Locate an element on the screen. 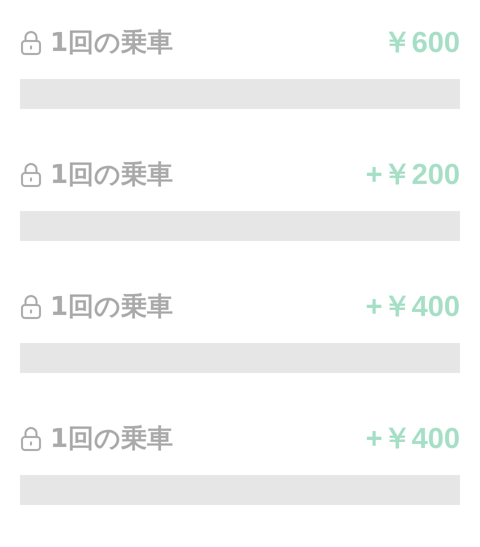 The height and width of the screenshot is (547, 480). price-text: +￥200 is located at coordinates (413, 175).